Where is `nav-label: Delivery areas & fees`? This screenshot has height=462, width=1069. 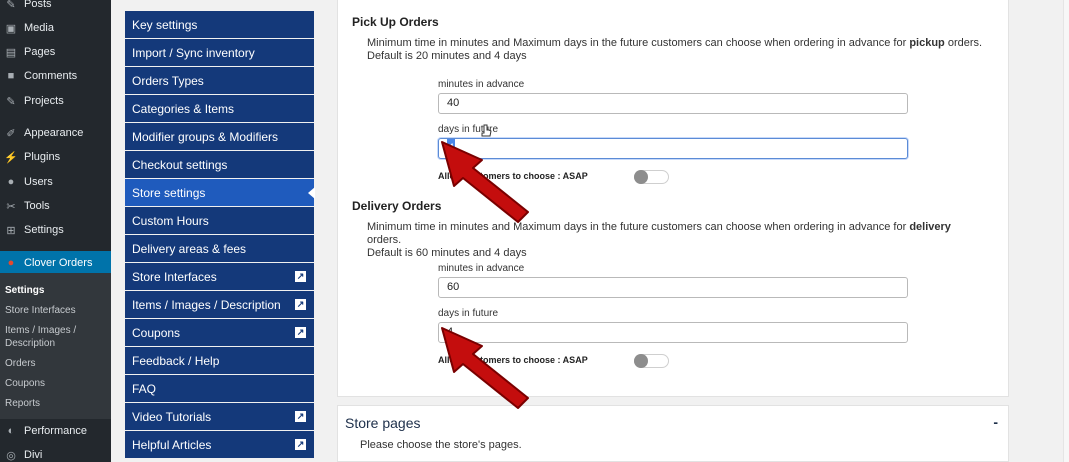
nav-label: Delivery areas & fees is located at coordinates (189, 248).